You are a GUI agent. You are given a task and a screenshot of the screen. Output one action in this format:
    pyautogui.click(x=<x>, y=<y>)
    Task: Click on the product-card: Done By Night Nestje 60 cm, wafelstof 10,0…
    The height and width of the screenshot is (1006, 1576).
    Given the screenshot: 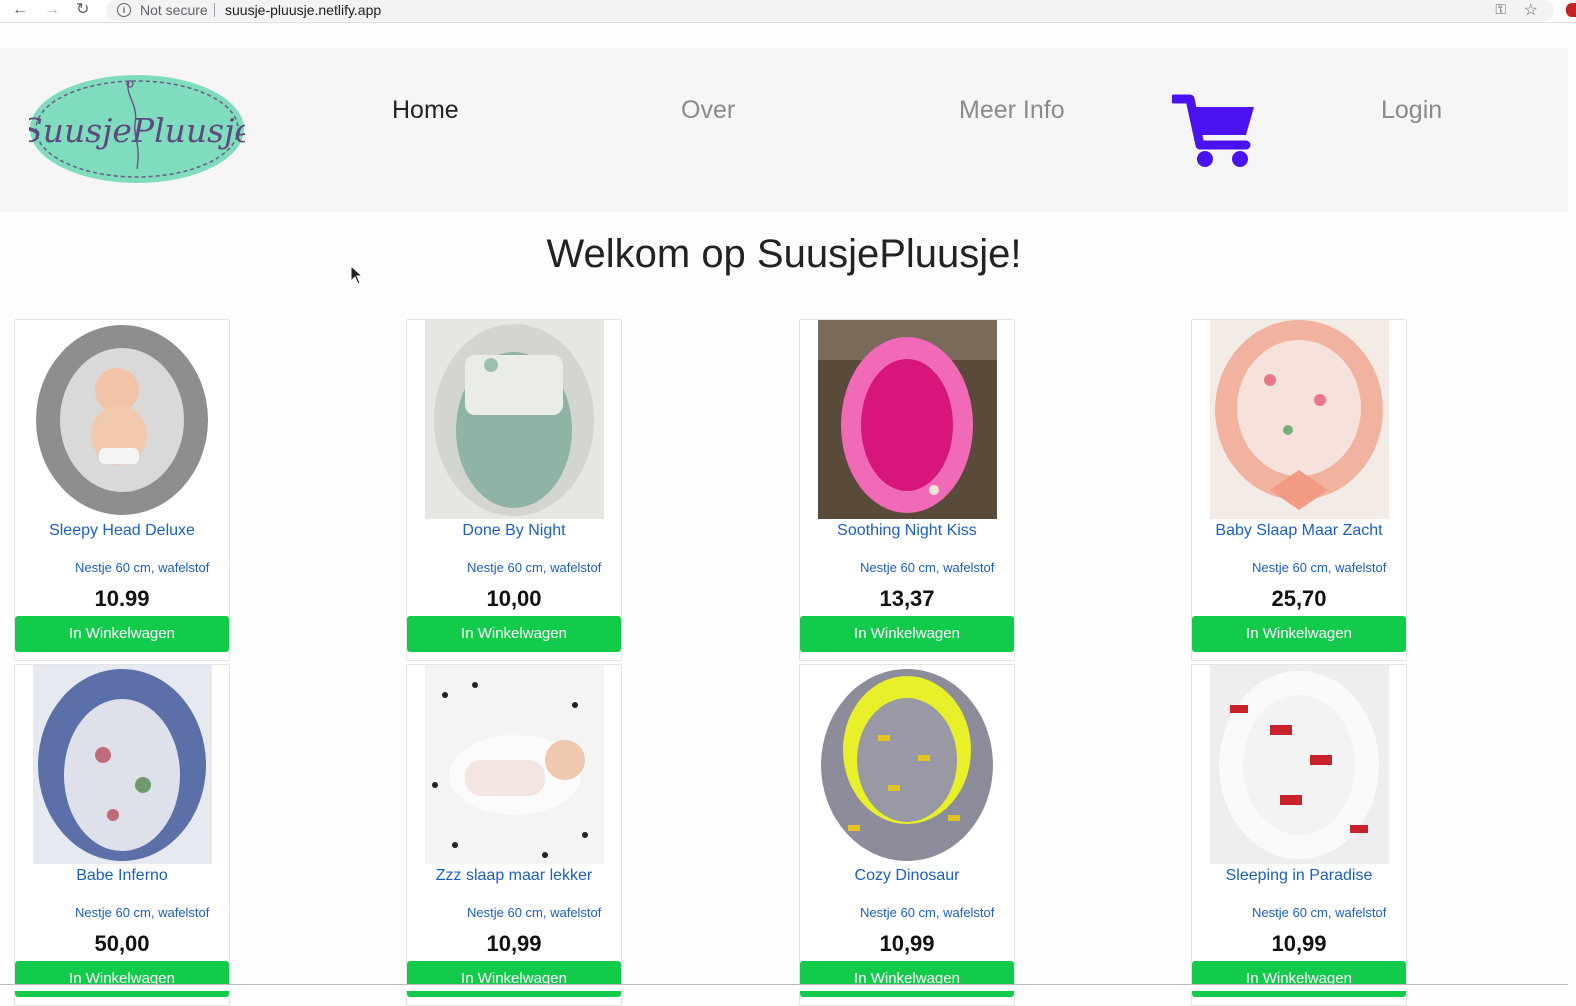 What is the action you would take?
    pyautogui.click(x=514, y=490)
    